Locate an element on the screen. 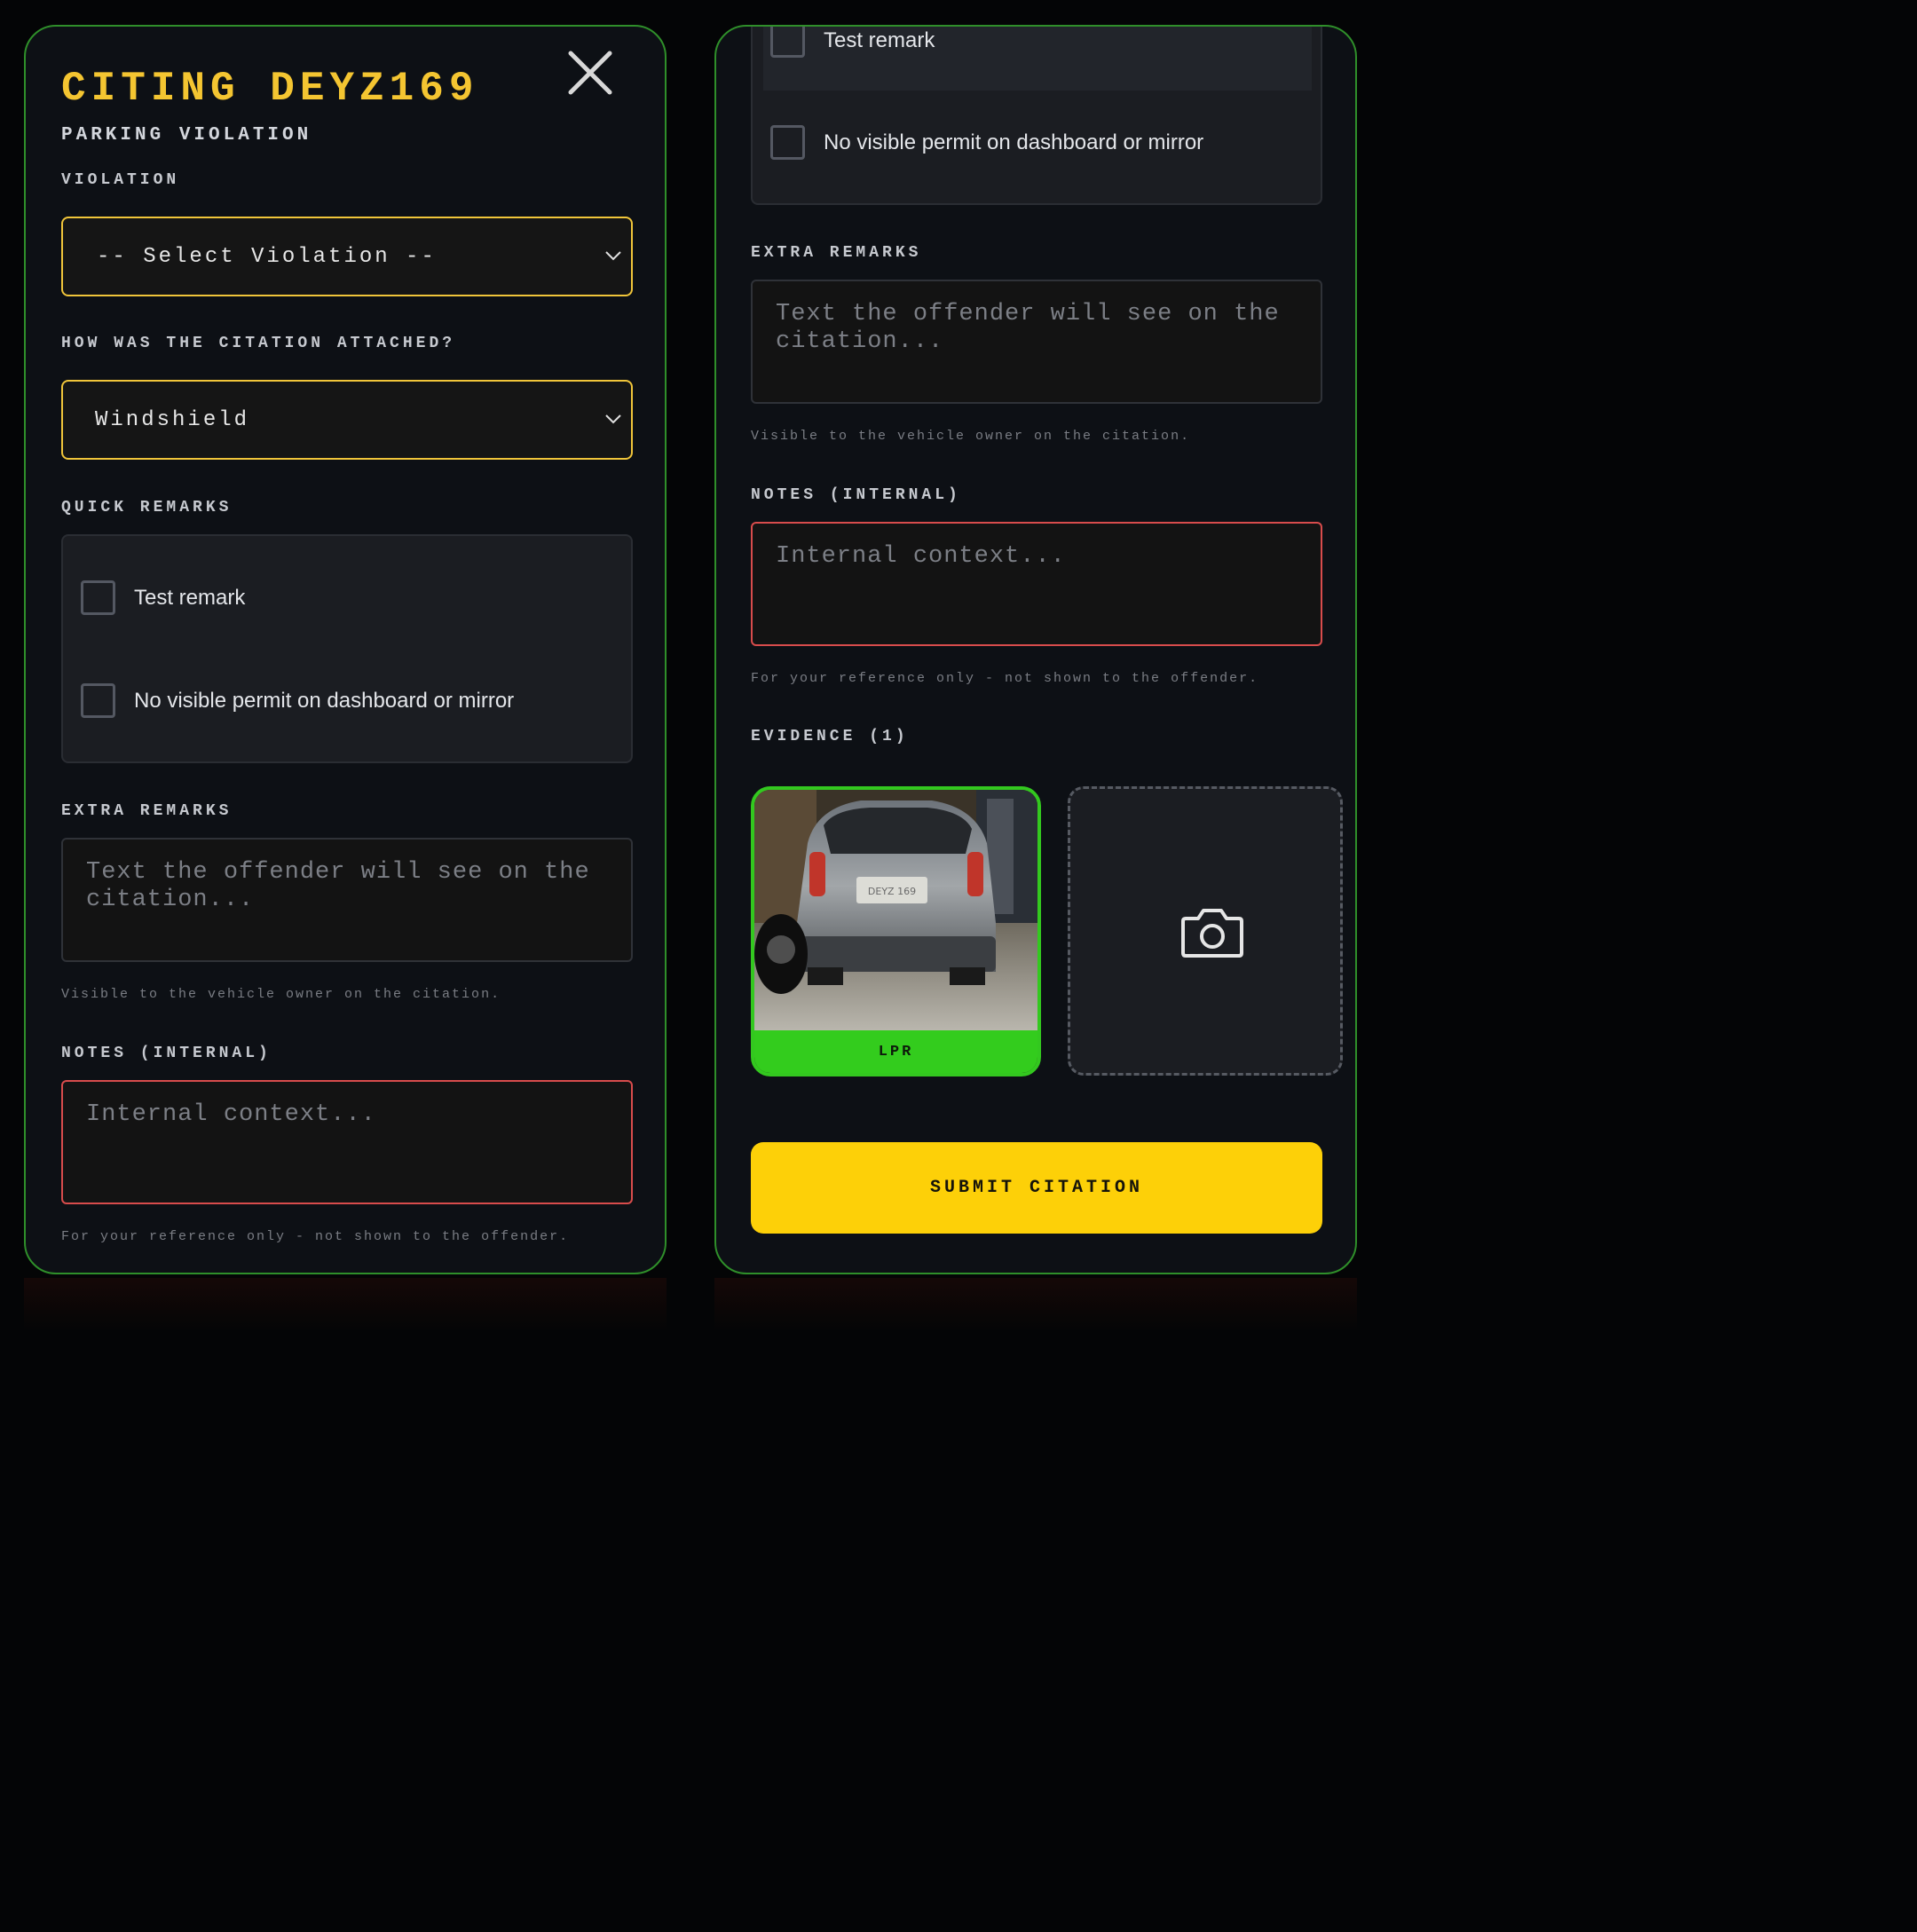 The image size is (1917, 1932). violation-label: VIOLATION is located at coordinates (120, 180).